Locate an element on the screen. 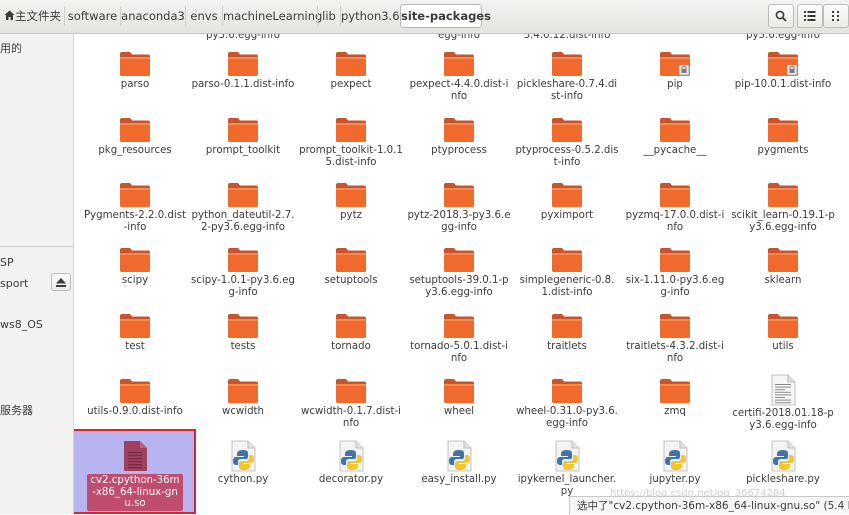  folder-item: scipy is located at coordinates (135, 267).